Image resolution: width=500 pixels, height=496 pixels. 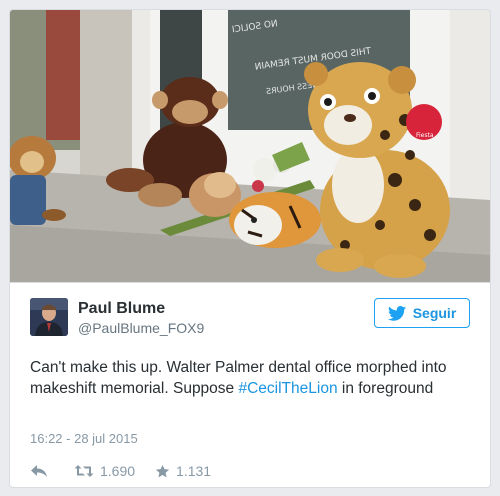 I want to click on avatar, so click(x=49, y=317).